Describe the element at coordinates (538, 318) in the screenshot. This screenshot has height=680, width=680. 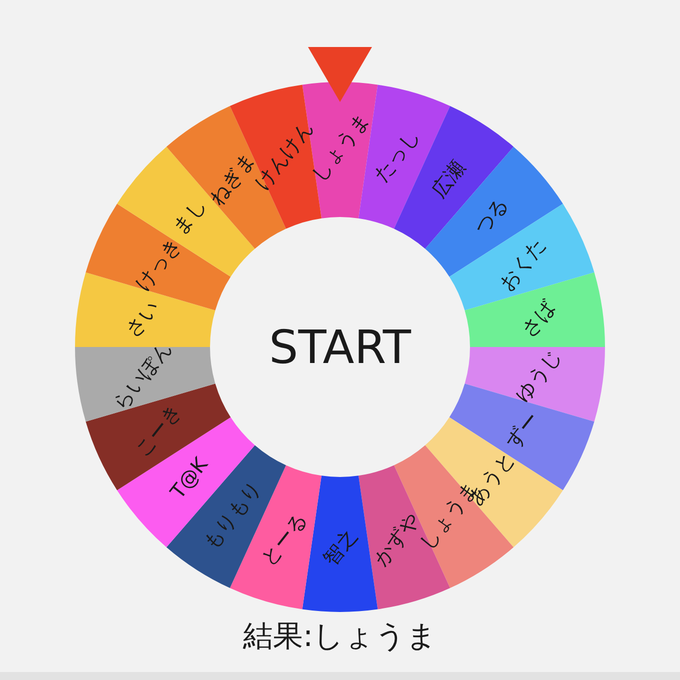
I see `segment-label: さば` at that location.